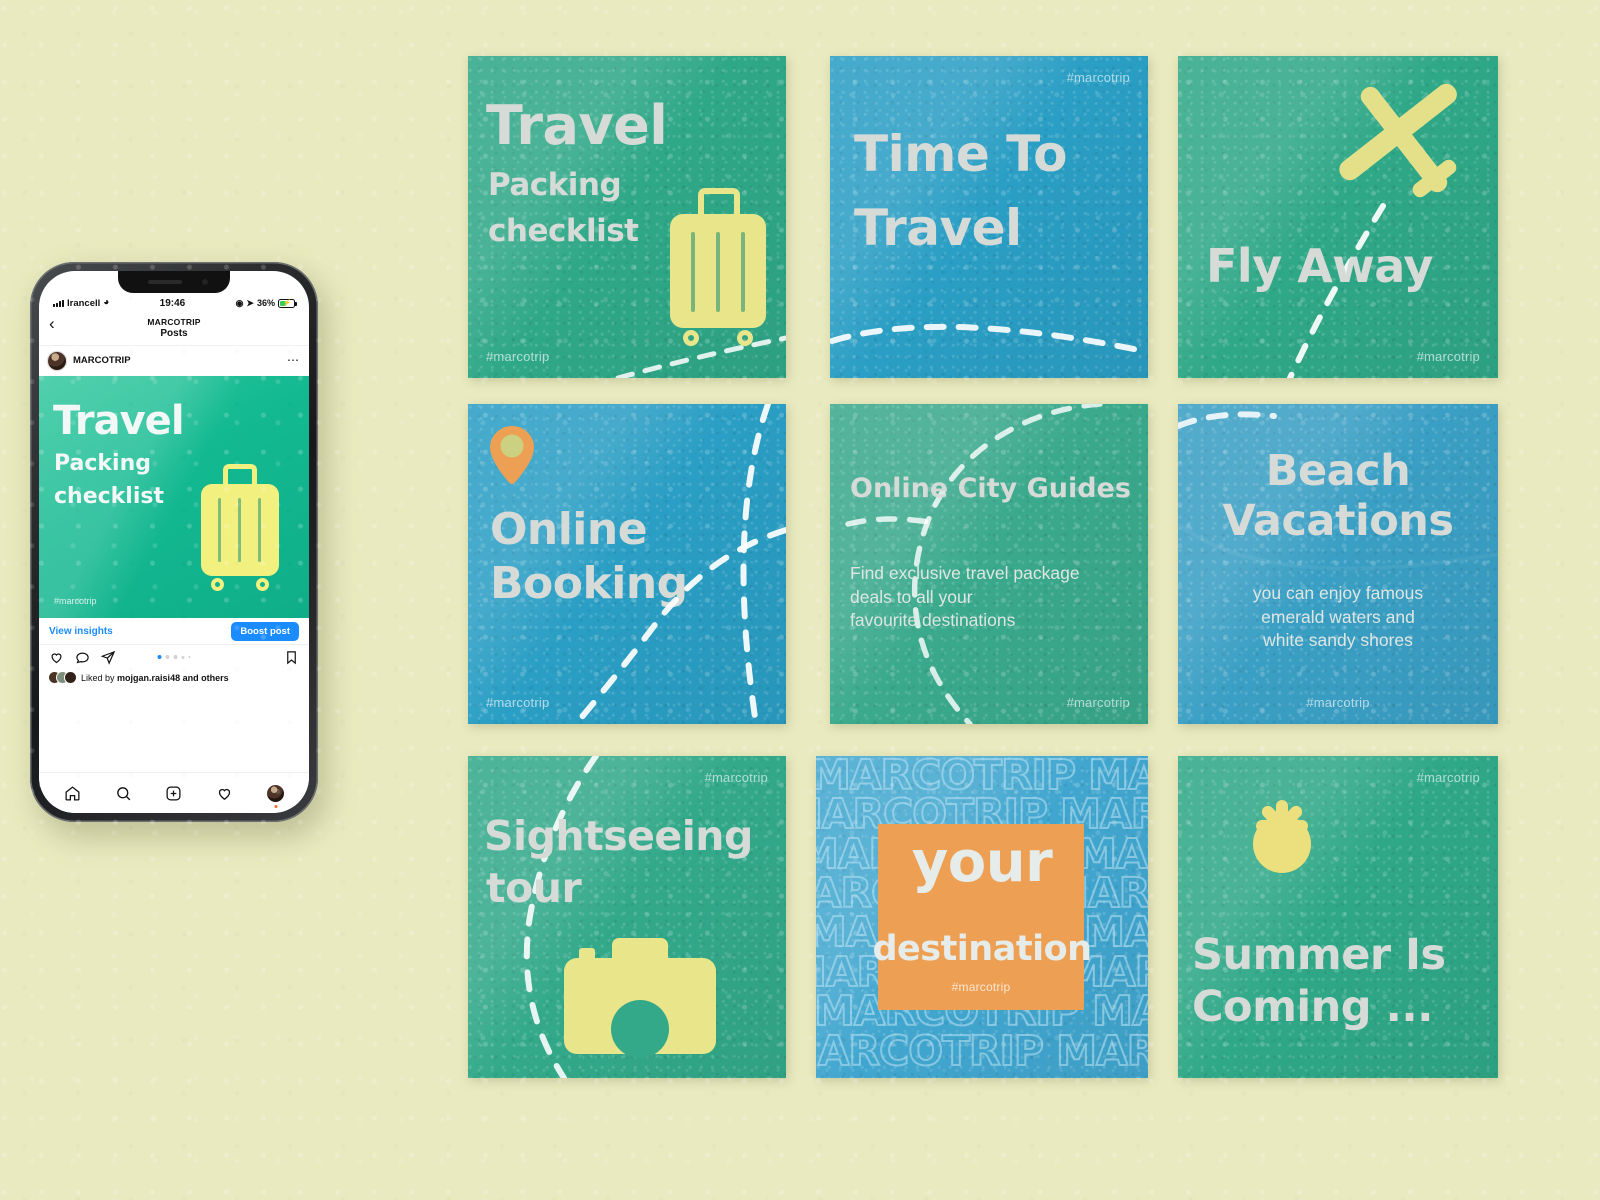 The width and height of the screenshot is (1600, 1200). What do you see at coordinates (911, 596) in the screenshot?
I see `tile-body-line-2: deals to all your` at bounding box center [911, 596].